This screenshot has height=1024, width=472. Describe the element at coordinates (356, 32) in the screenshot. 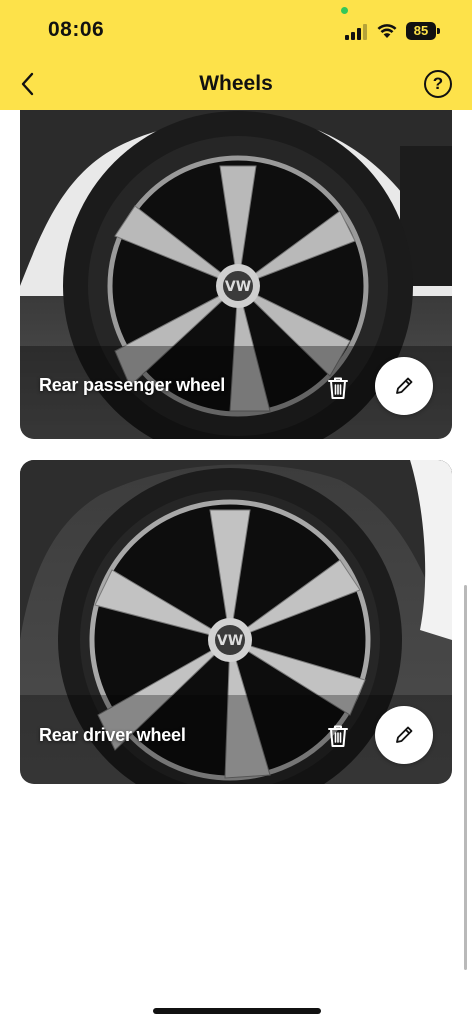

I see `cellular-signal-icon` at that location.